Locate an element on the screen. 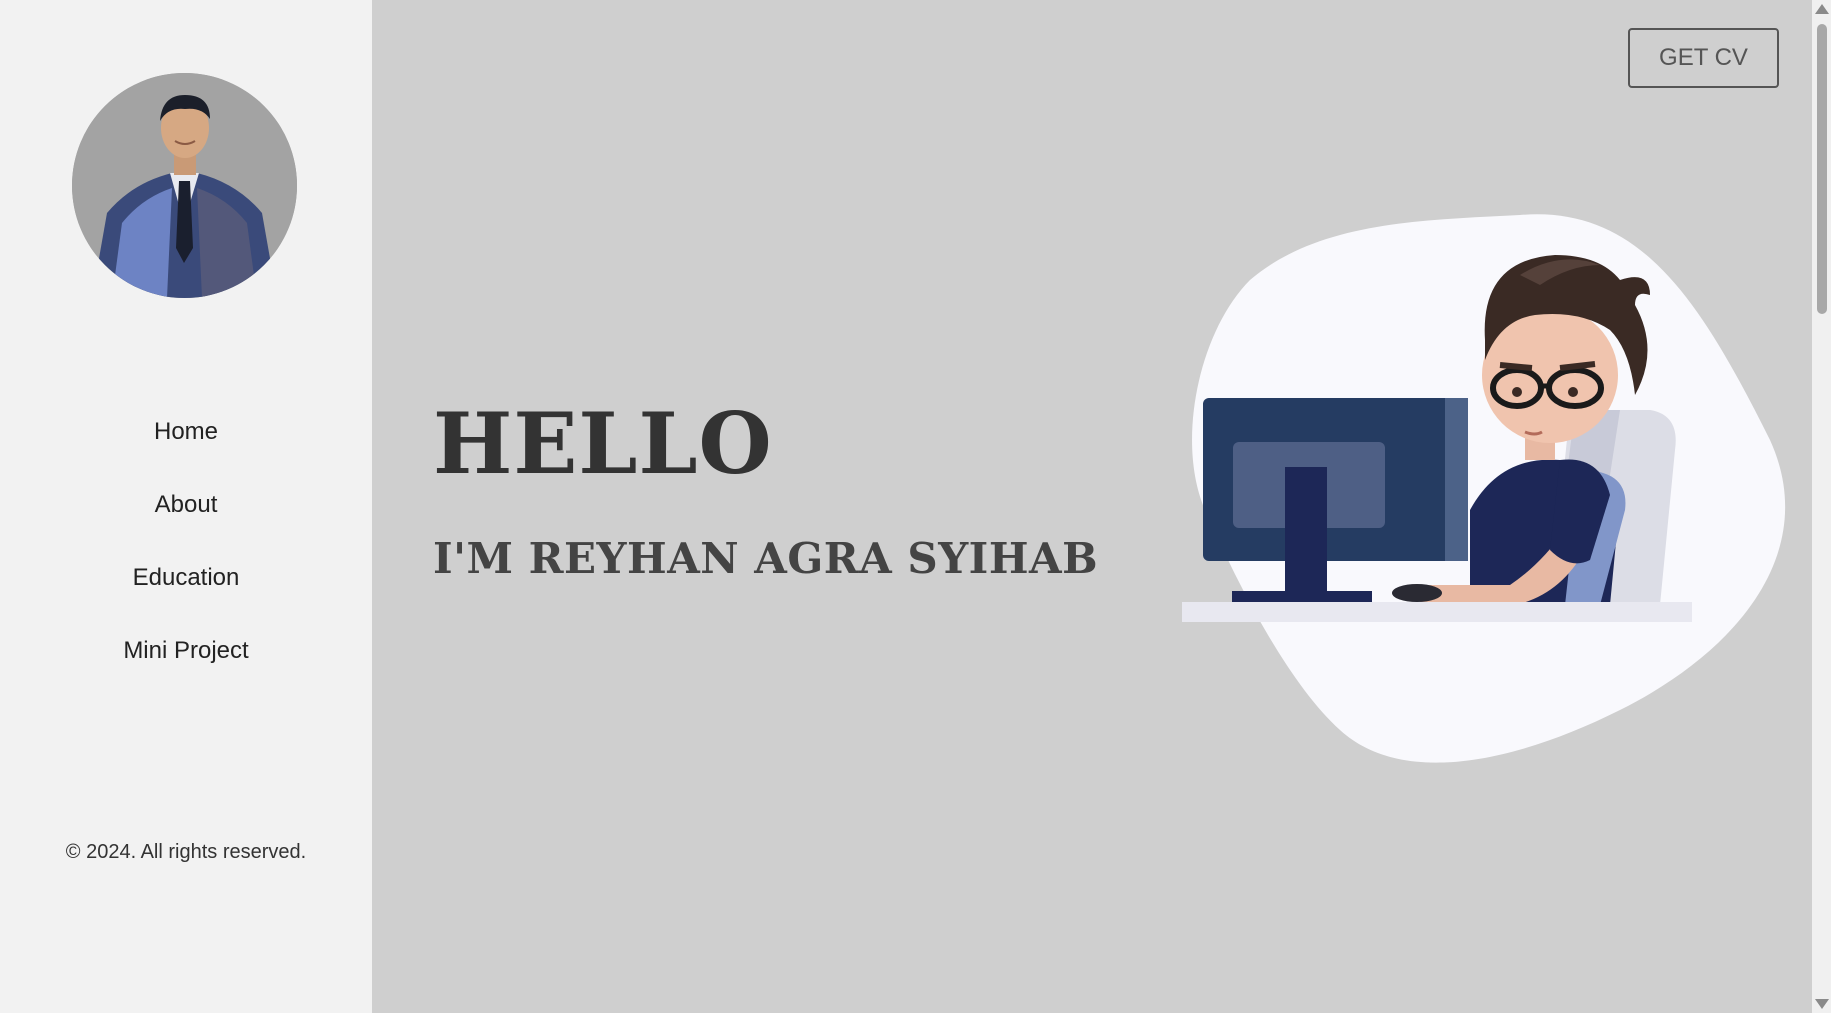 Image resolution: width=1831 pixels, height=1013 pixels. profile-avatar is located at coordinates (184, 185).